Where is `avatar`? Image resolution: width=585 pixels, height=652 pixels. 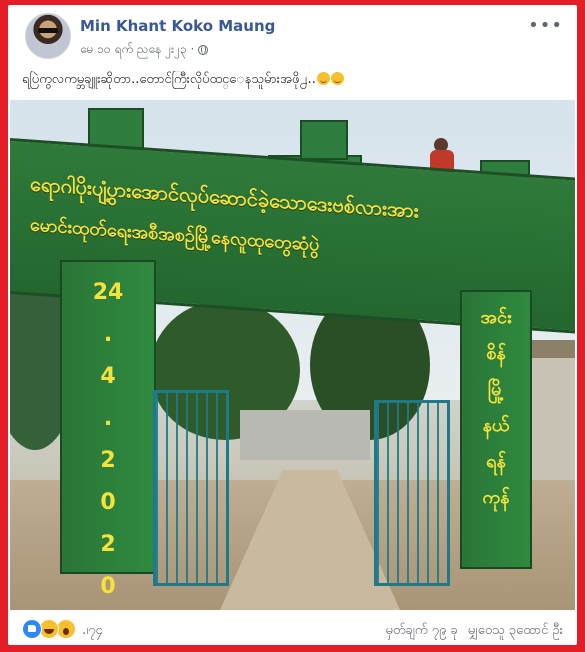 avatar is located at coordinates (48, 36).